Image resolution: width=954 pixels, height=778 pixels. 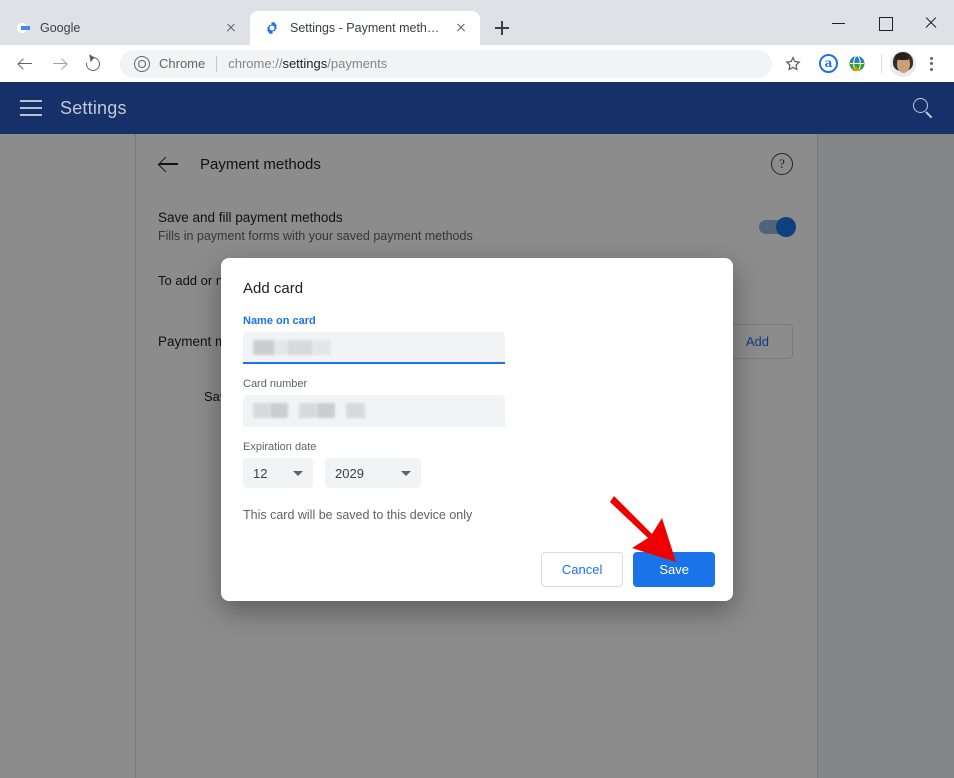 What do you see at coordinates (857, 64) in the screenshot?
I see `globe-extension-icon` at bounding box center [857, 64].